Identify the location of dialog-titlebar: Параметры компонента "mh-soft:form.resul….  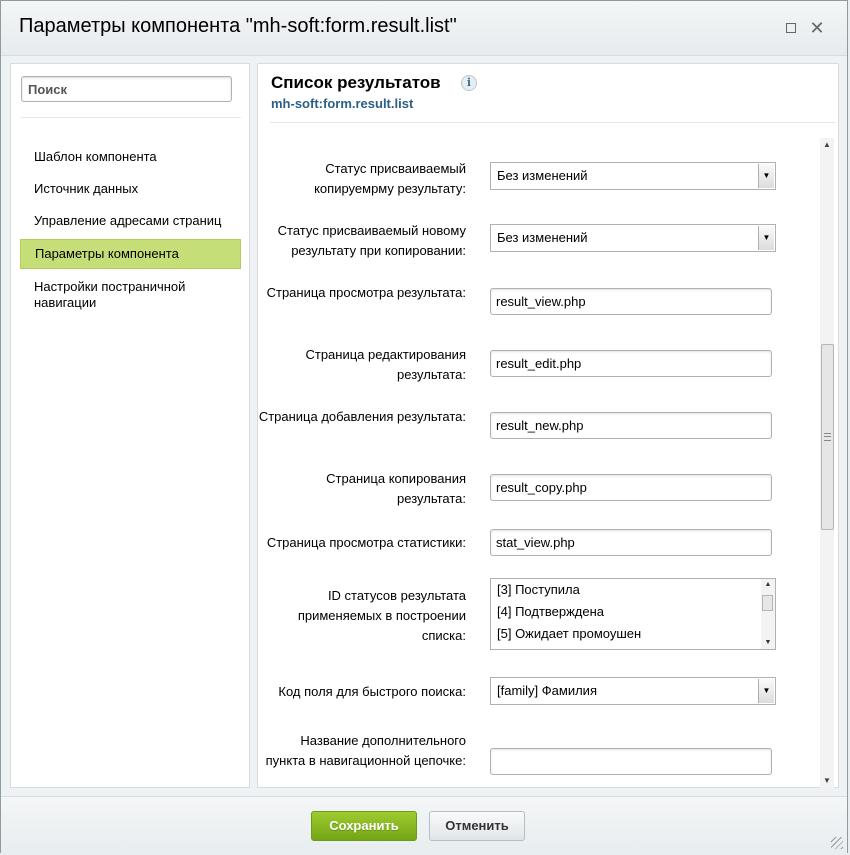
(424, 28).